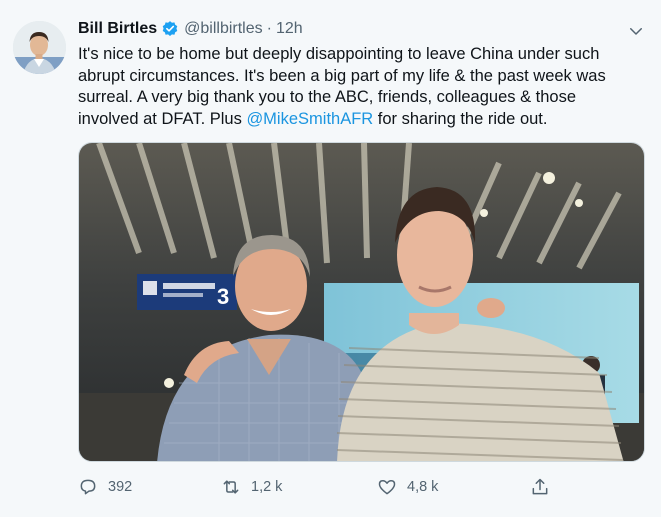 This screenshot has height=517, width=661. Describe the element at coordinates (460, 118) in the screenshot. I see `tweet-text-part-2: for sharing the ride out.` at that location.